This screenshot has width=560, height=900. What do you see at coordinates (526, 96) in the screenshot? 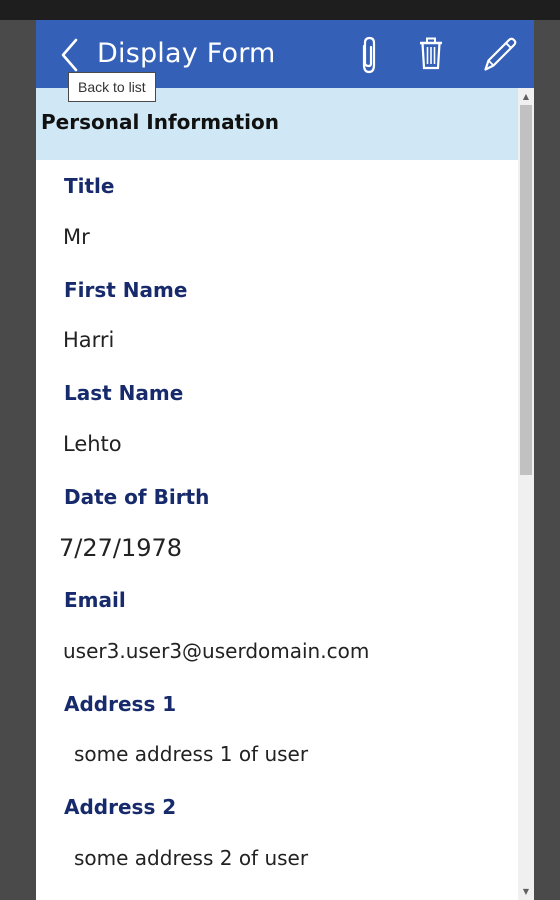
I see `scroll-up-arrow-icon: ▲` at bounding box center [526, 96].